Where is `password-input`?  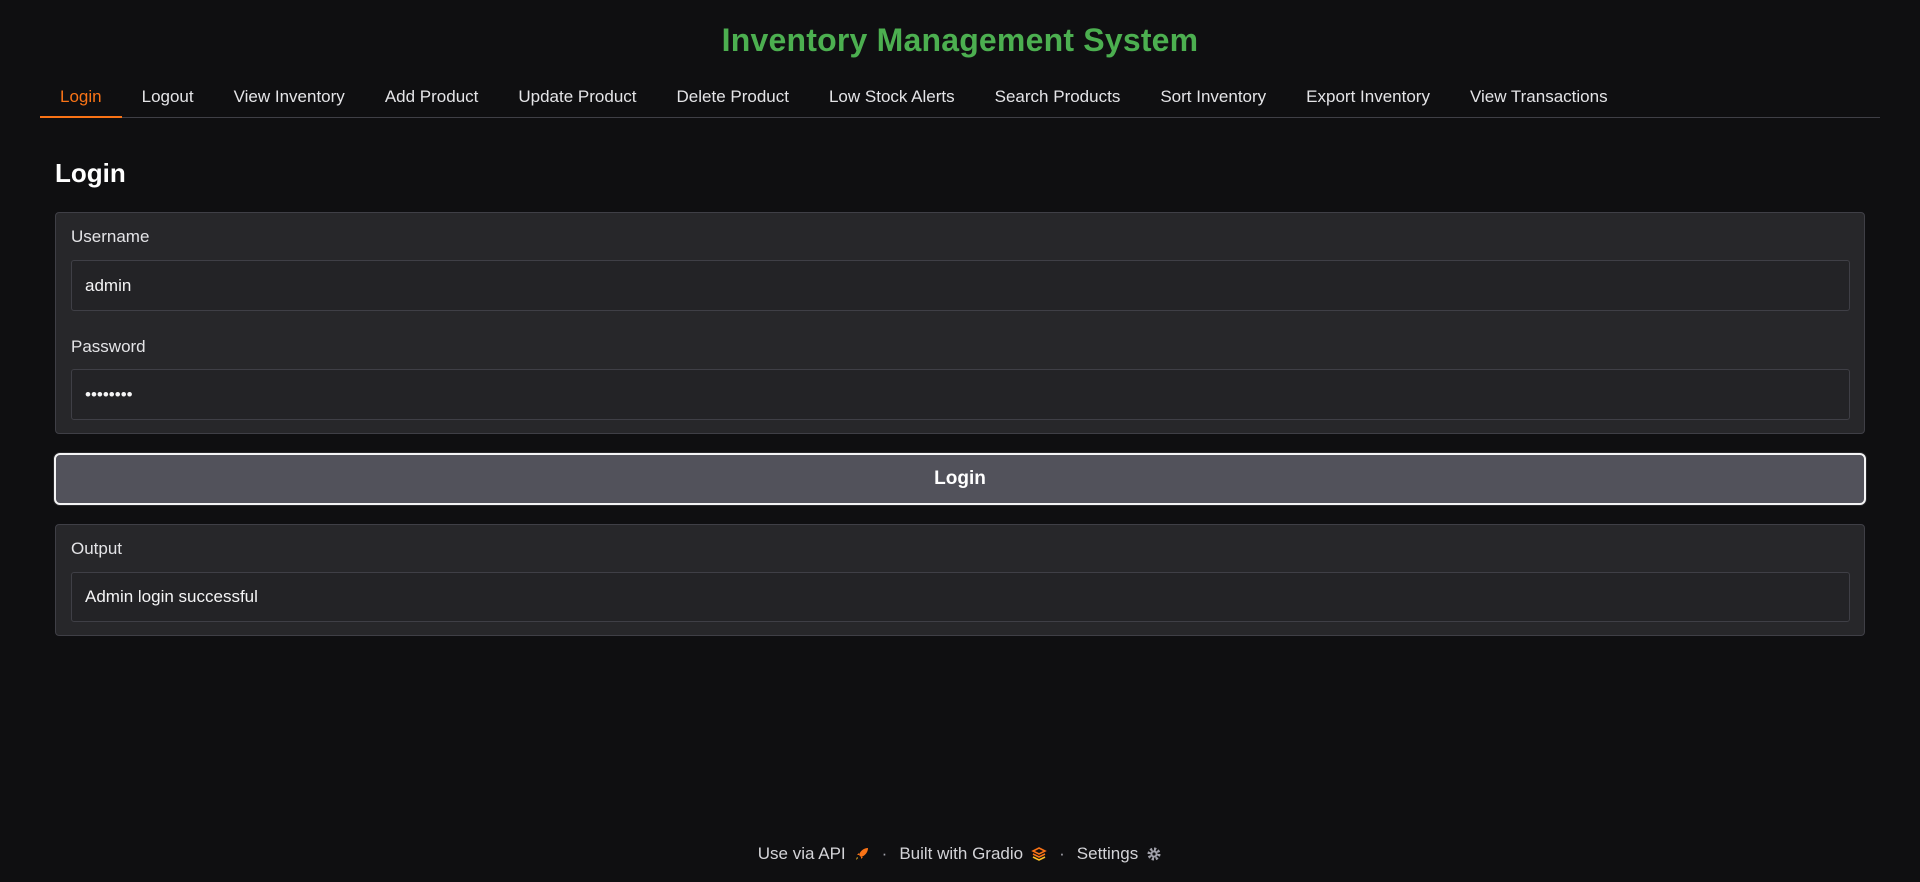 password-input is located at coordinates (960, 394).